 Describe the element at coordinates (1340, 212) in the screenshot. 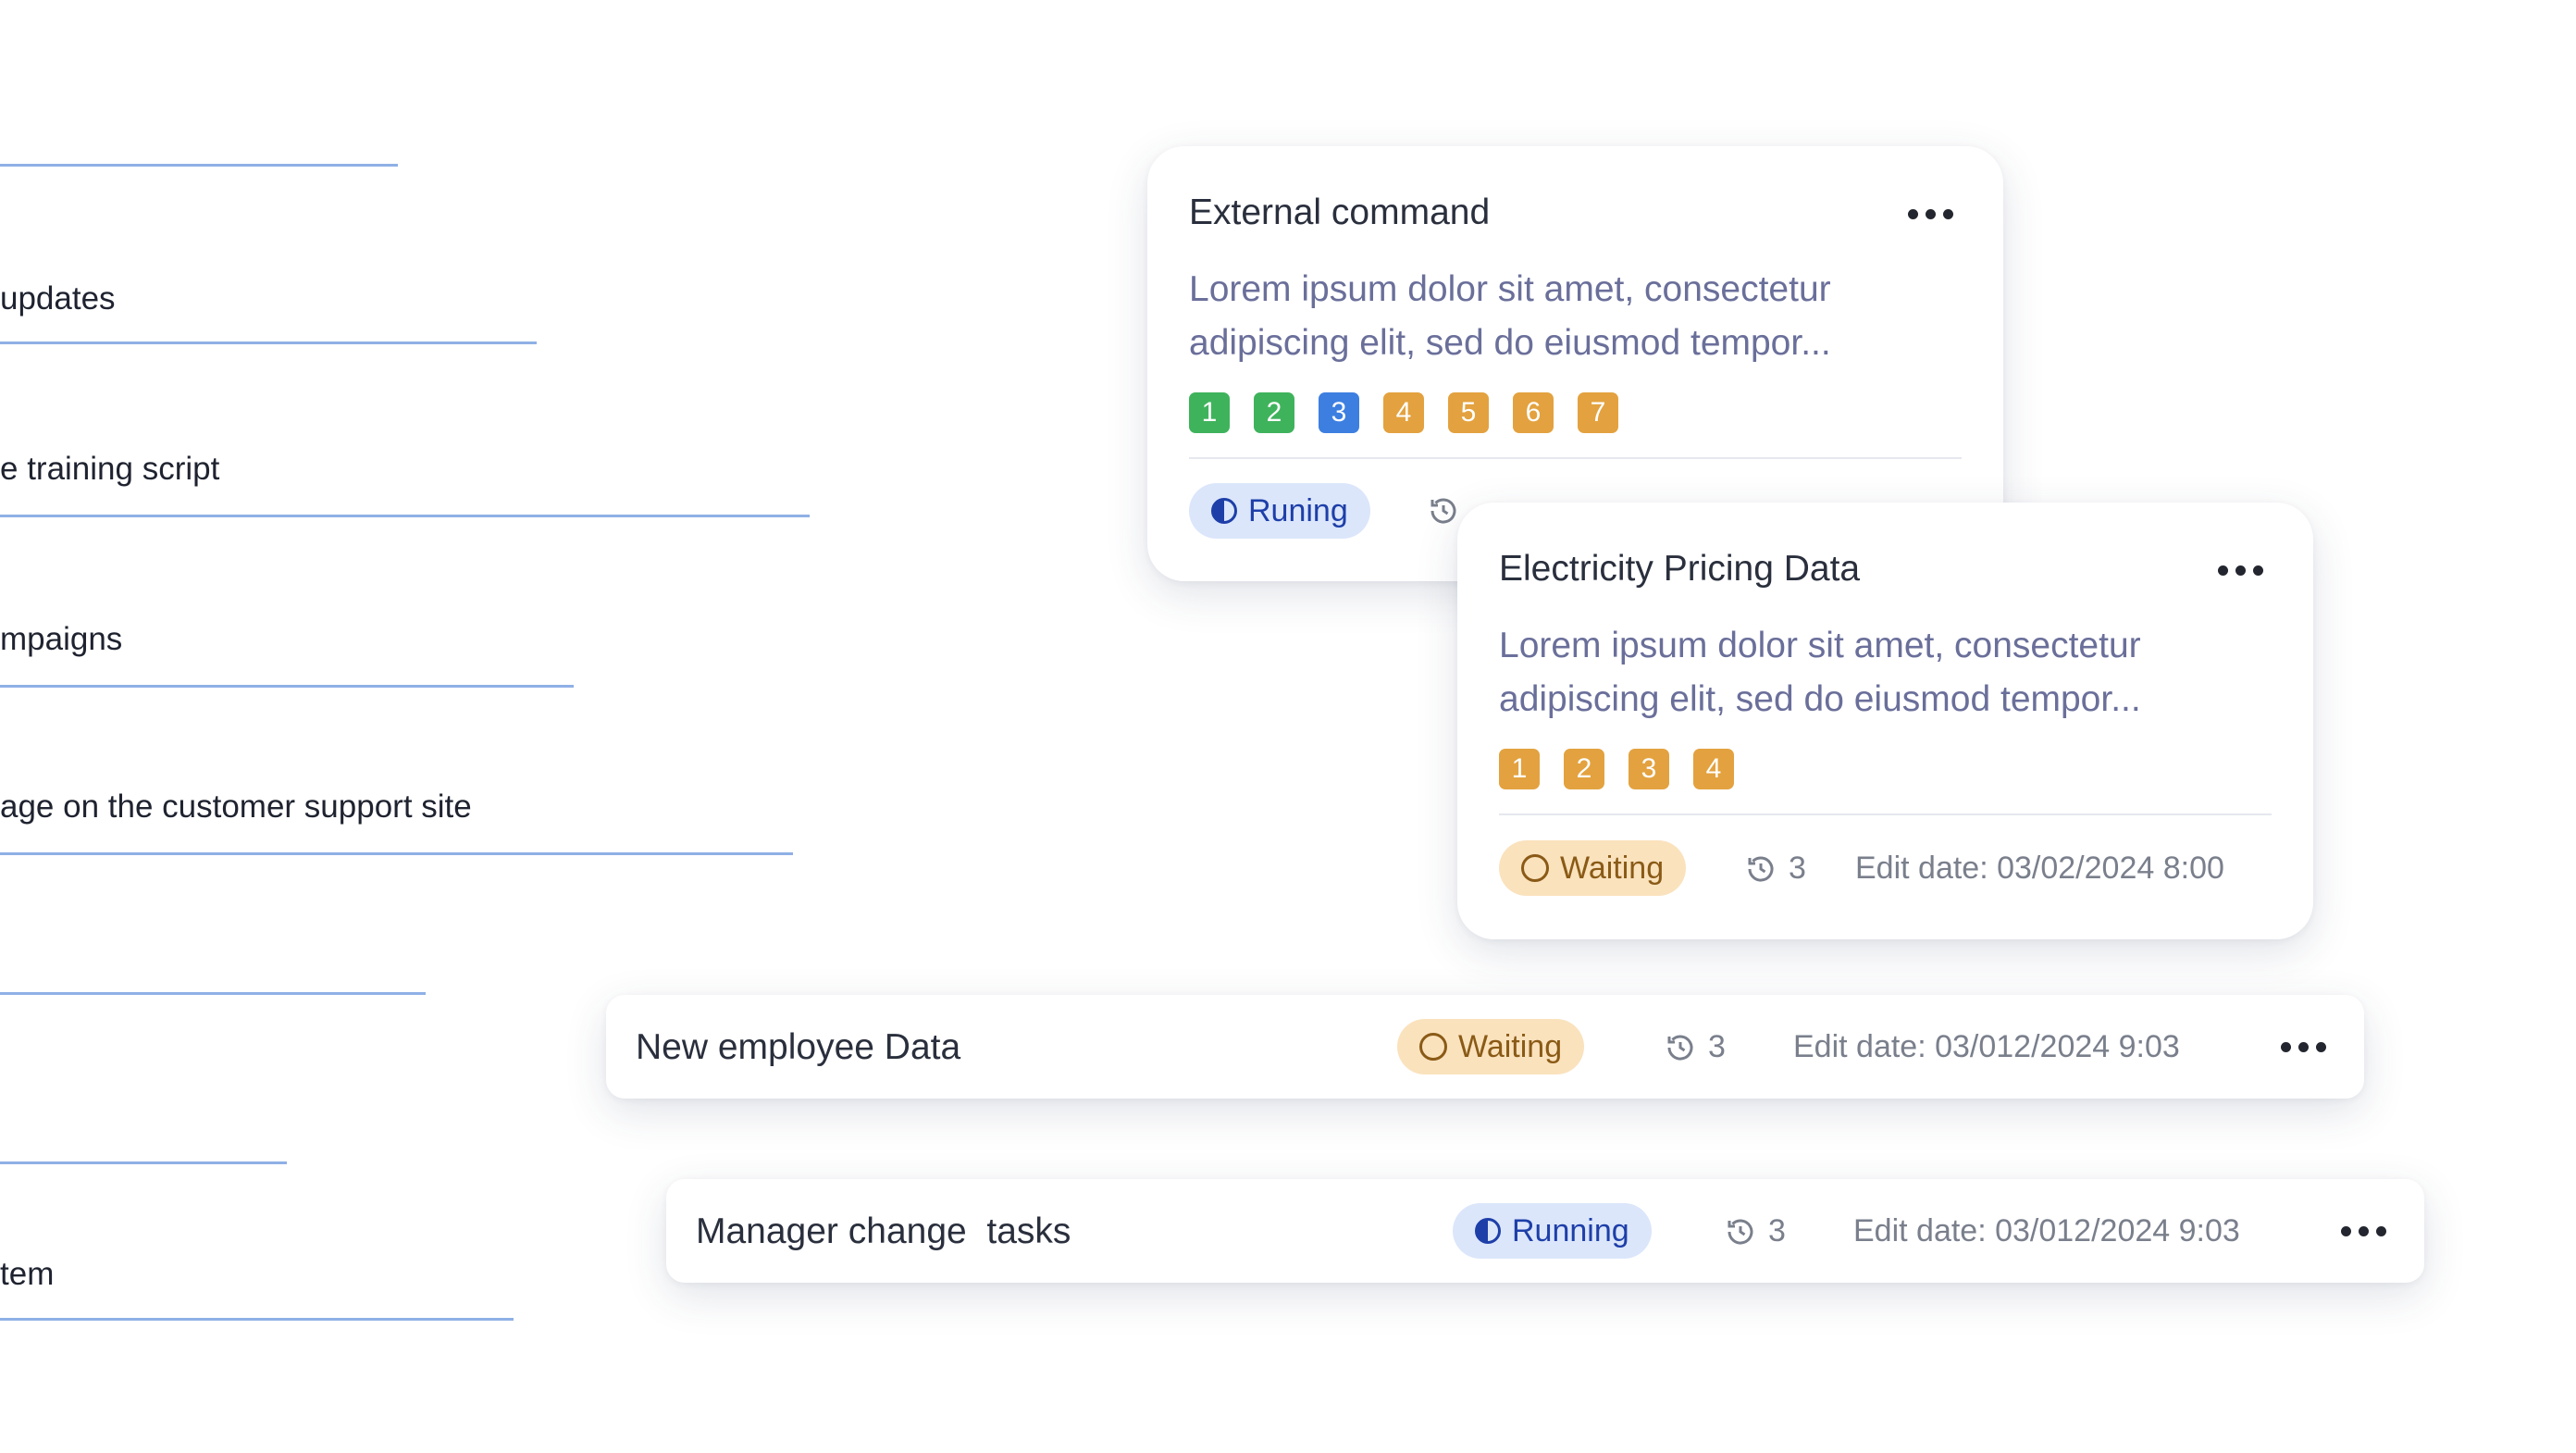

I see `card-title: External command` at that location.